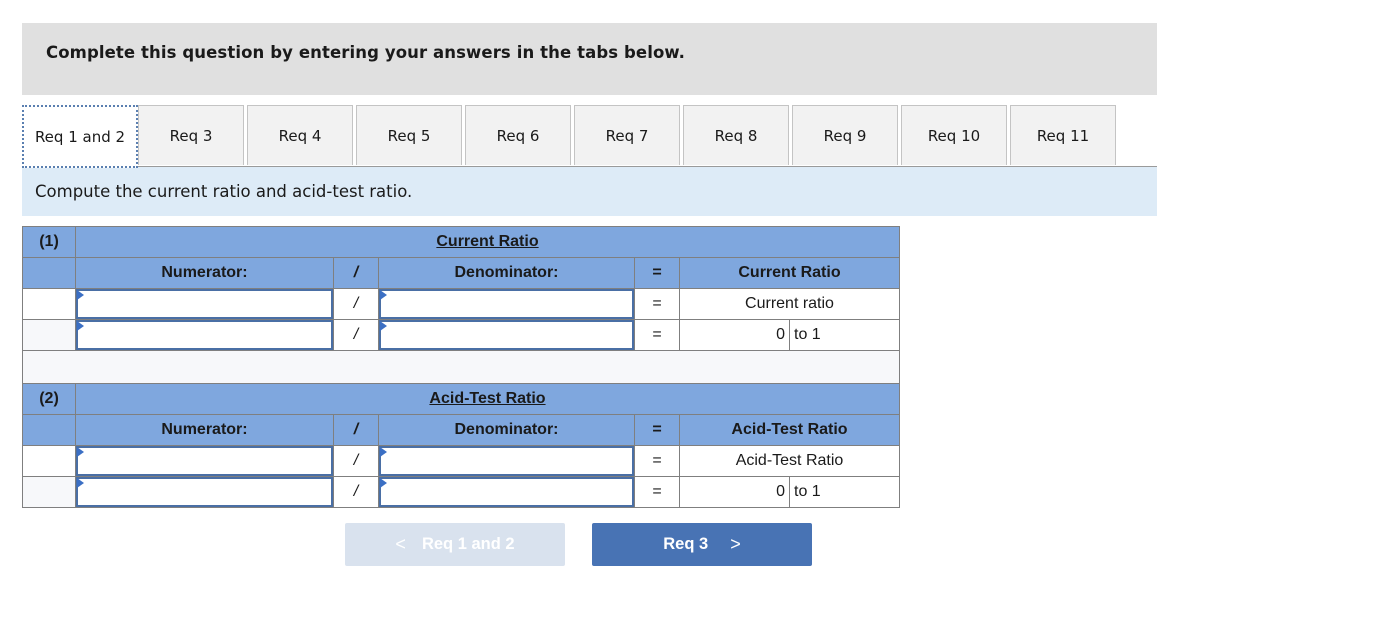 Image resolution: width=1388 pixels, height=644 pixels. What do you see at coordinates (686, 544) in the screenshot?
I see `next-button-label: Req 3` at bounding box center [686, 544].